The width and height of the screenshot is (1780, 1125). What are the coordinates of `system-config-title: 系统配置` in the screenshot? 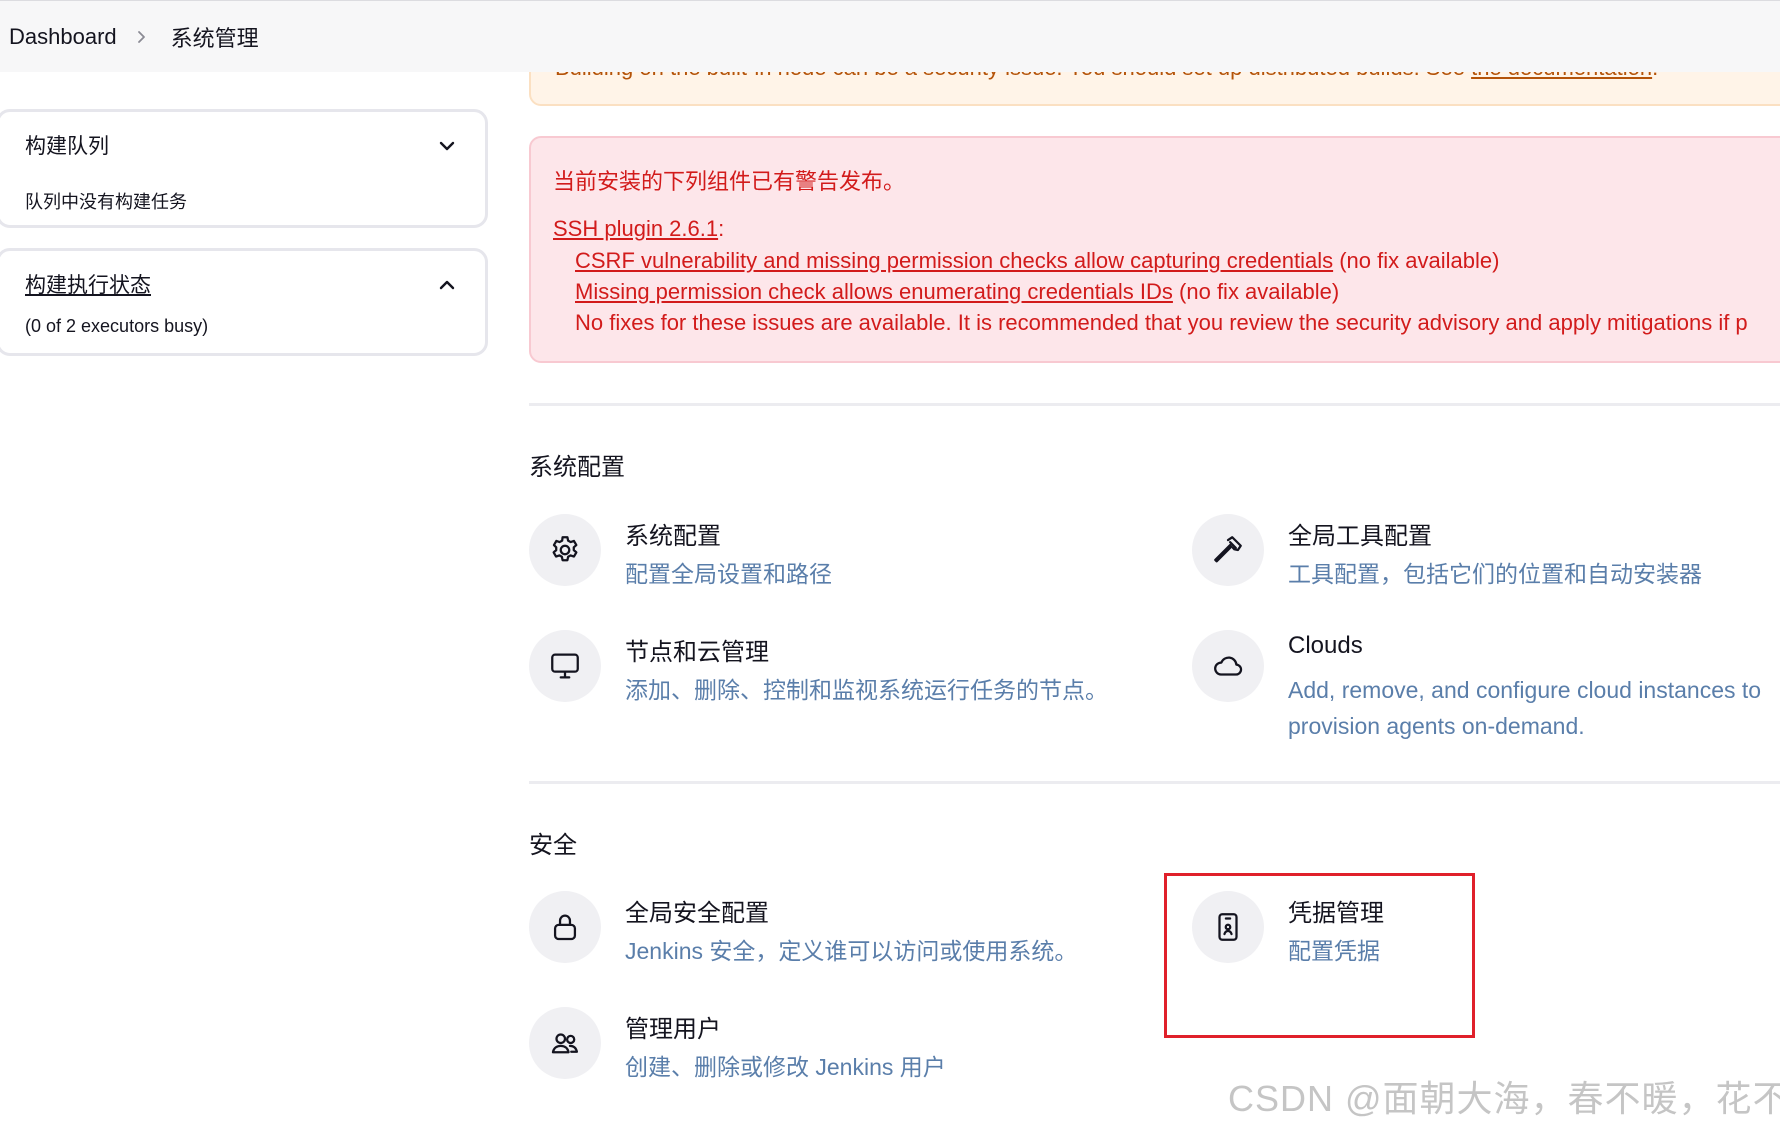 It's located at (673, 536).